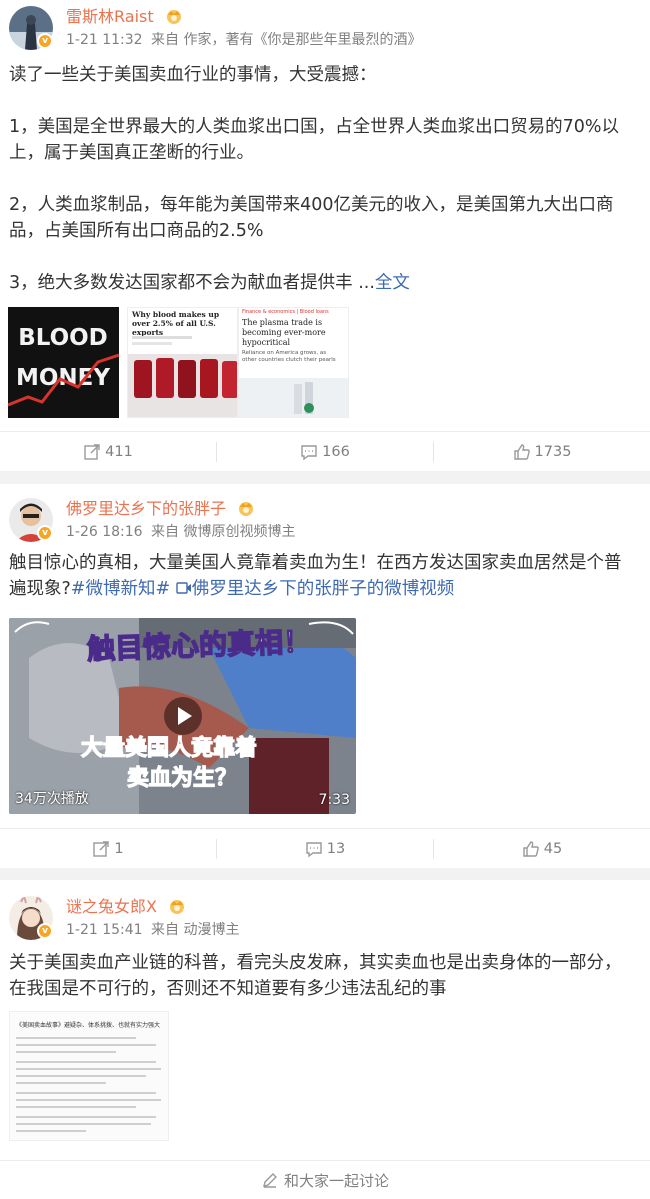 The height and width of the screenshot is (1199, 650). I want to click on like-button: 1735, so click(542, 452).